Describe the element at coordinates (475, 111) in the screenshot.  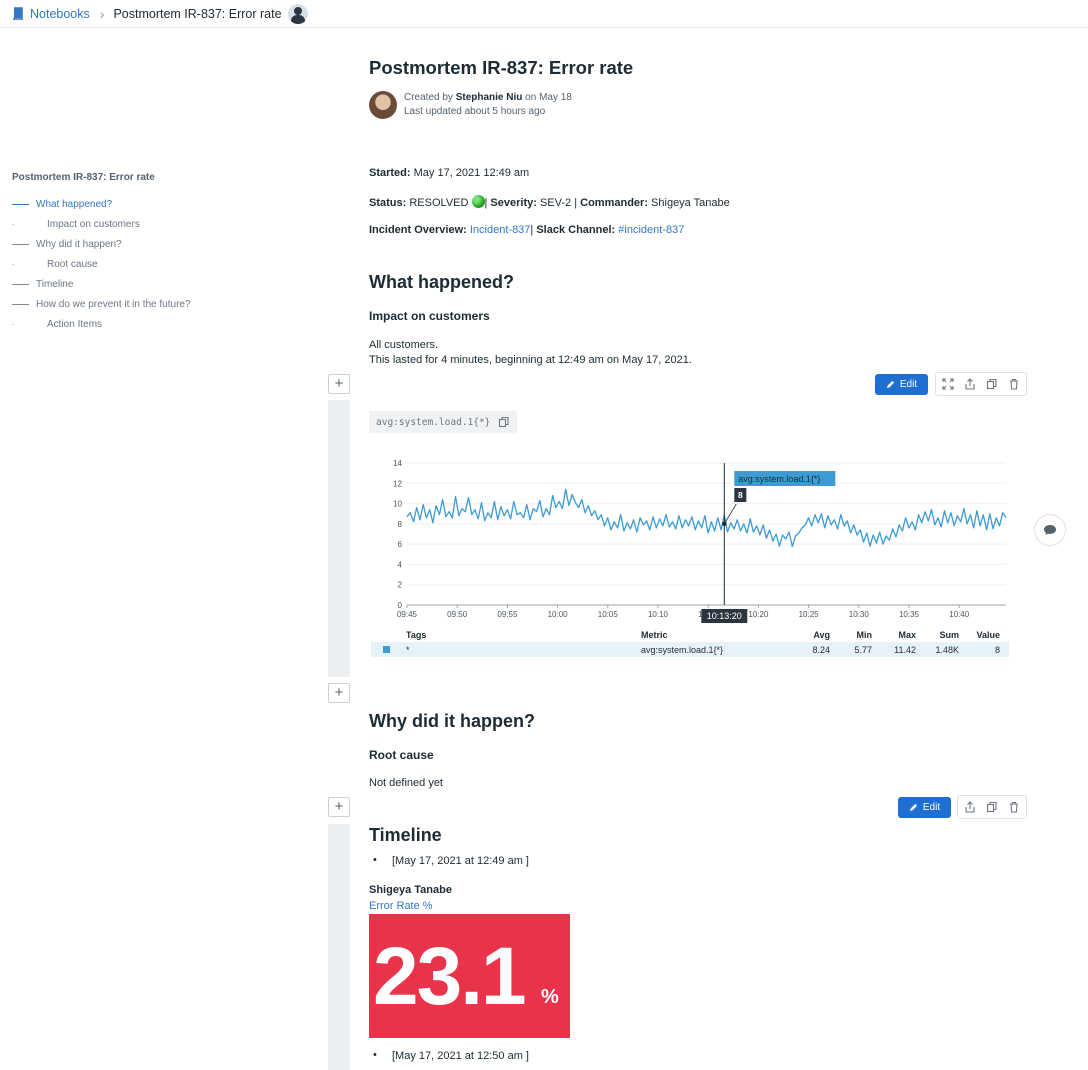
I see `updated-line: Last updated about 5 hours ago` at that location.